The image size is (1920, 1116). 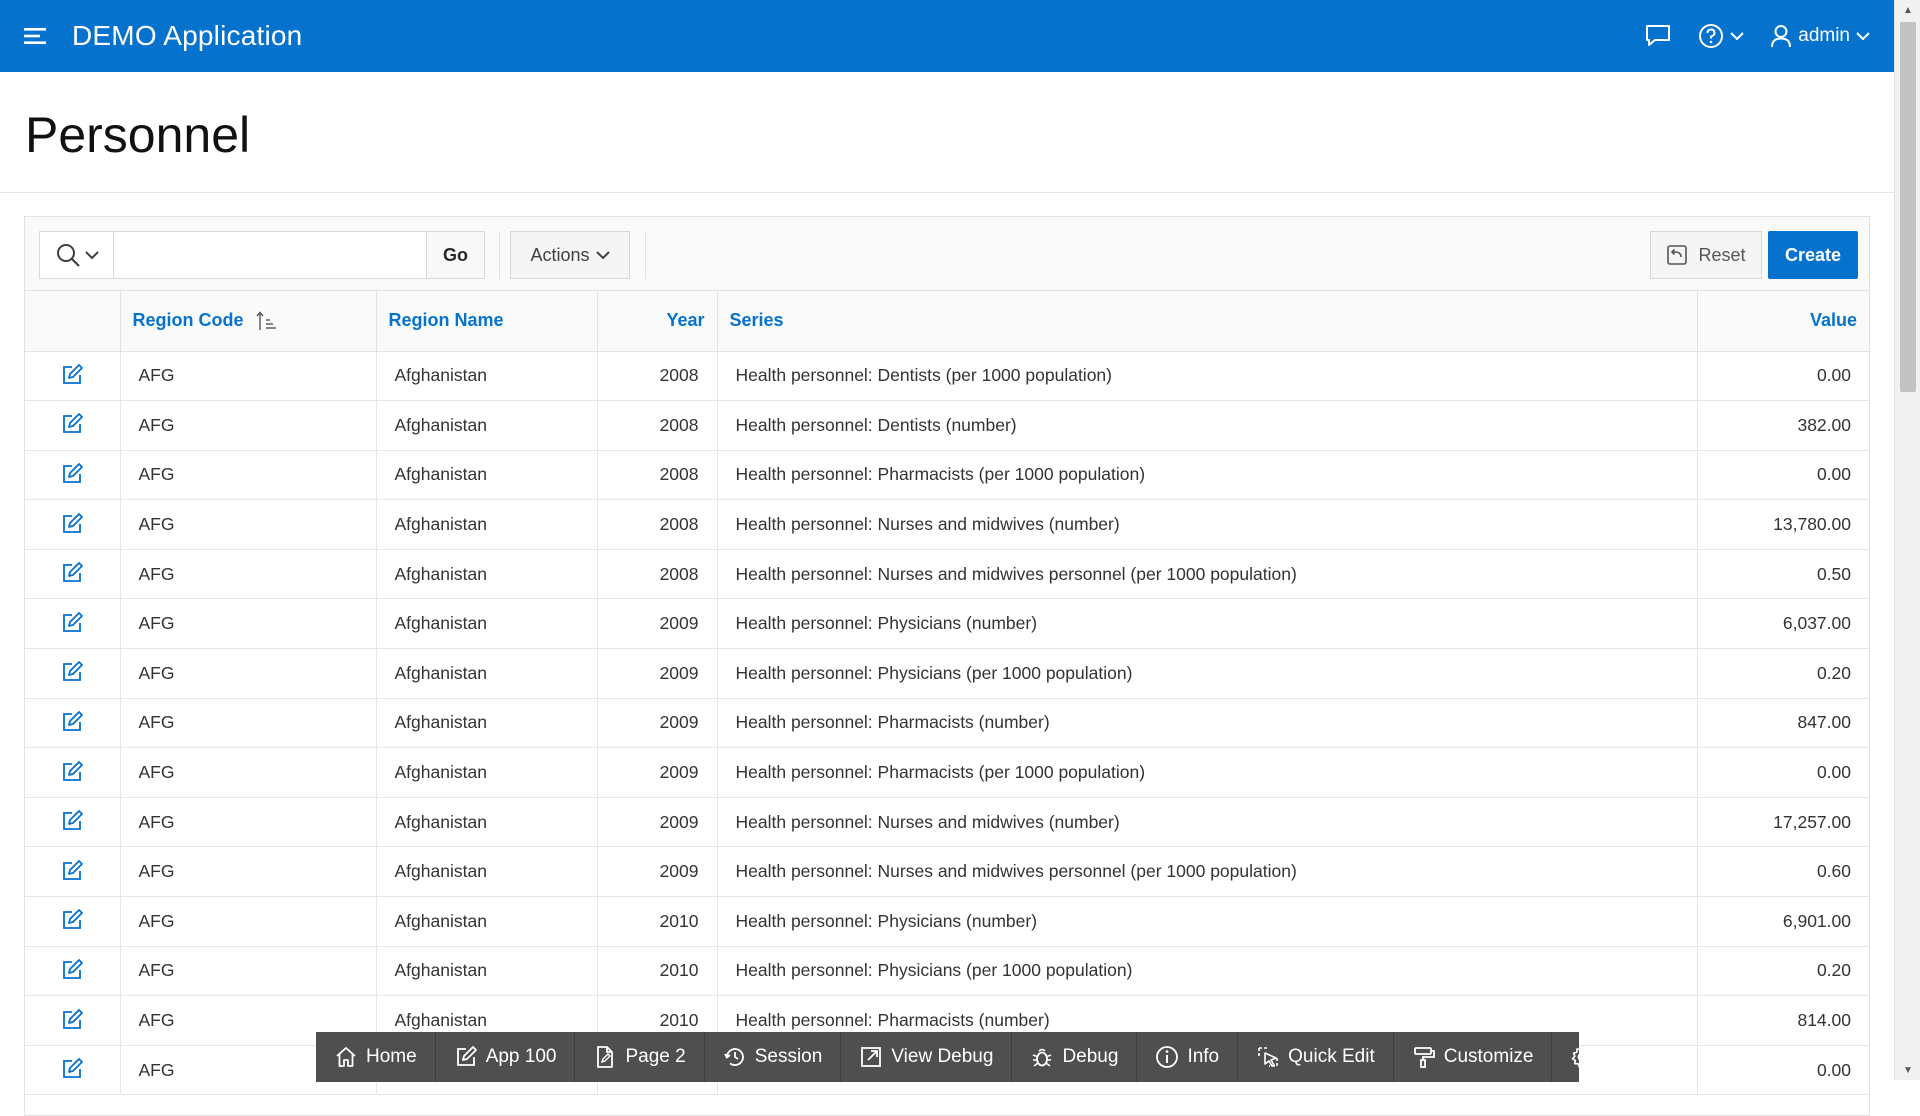 I want to click on scrollbar-thumb, so click(x=1908, y=207).